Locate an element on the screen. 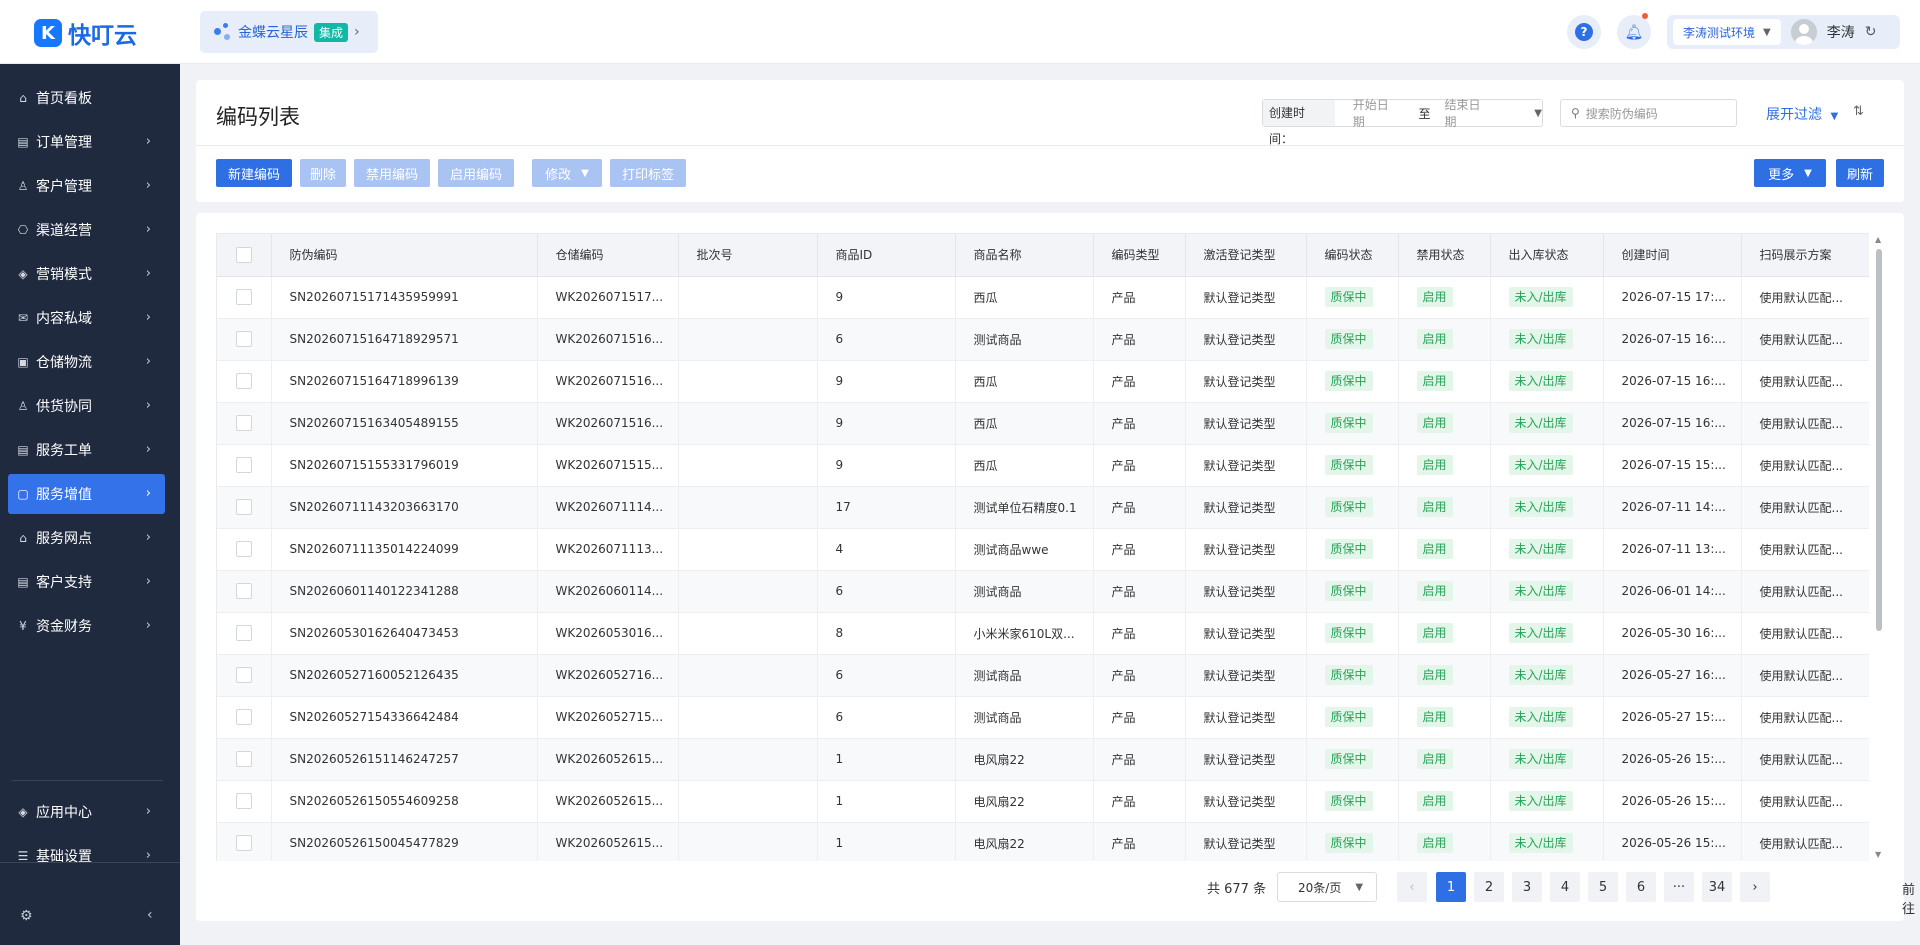 The width and height of the screenshot is (1920, 945). enable-code-button: 启用编码 is located at coordinates (476, 173).